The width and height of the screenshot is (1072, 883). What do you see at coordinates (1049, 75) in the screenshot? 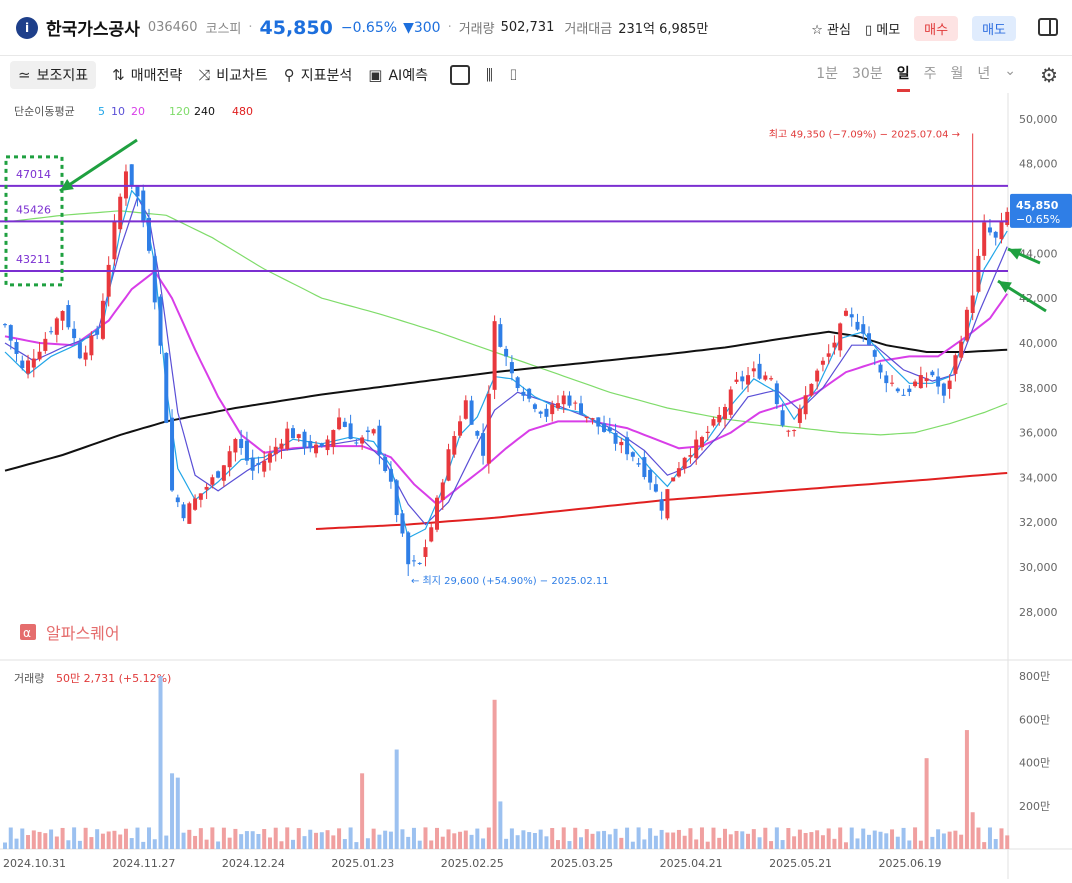
I see `gear-icon: ⚙` at bounding box center [1049, 75].